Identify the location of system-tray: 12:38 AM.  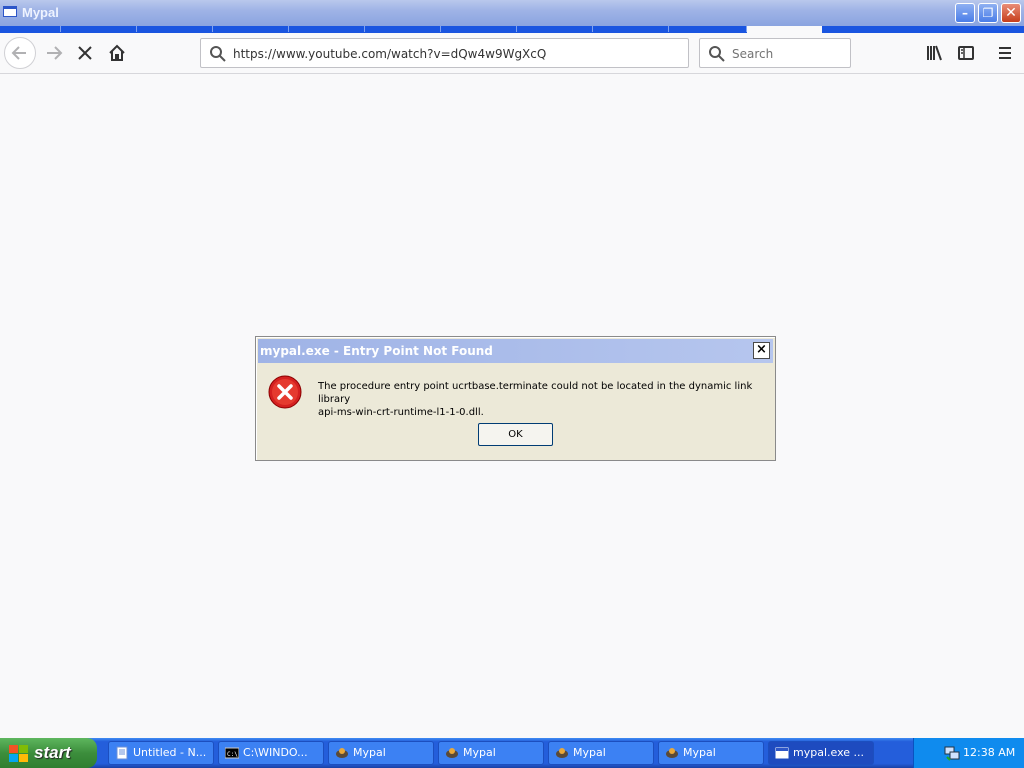
(968, 753).